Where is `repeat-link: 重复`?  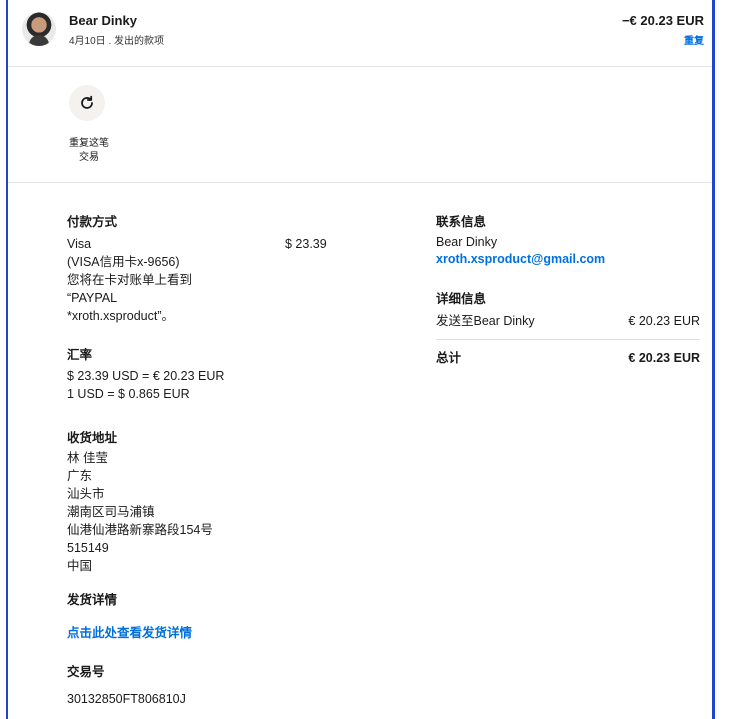 repeat-link: 重复 is located at coordinates (694, 39).